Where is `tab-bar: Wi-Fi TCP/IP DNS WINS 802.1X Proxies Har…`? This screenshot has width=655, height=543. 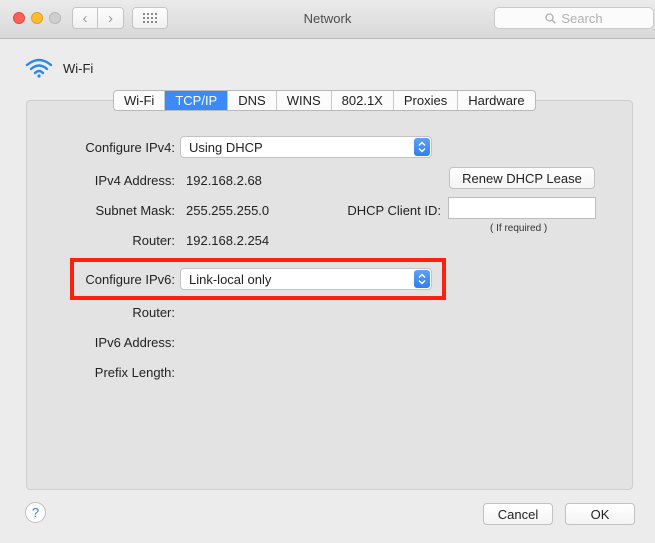
tab-bar: Wi-Fi TCP/IP DNS WINS 802.1X Proxies Har… is located at coordinates (324, 100).